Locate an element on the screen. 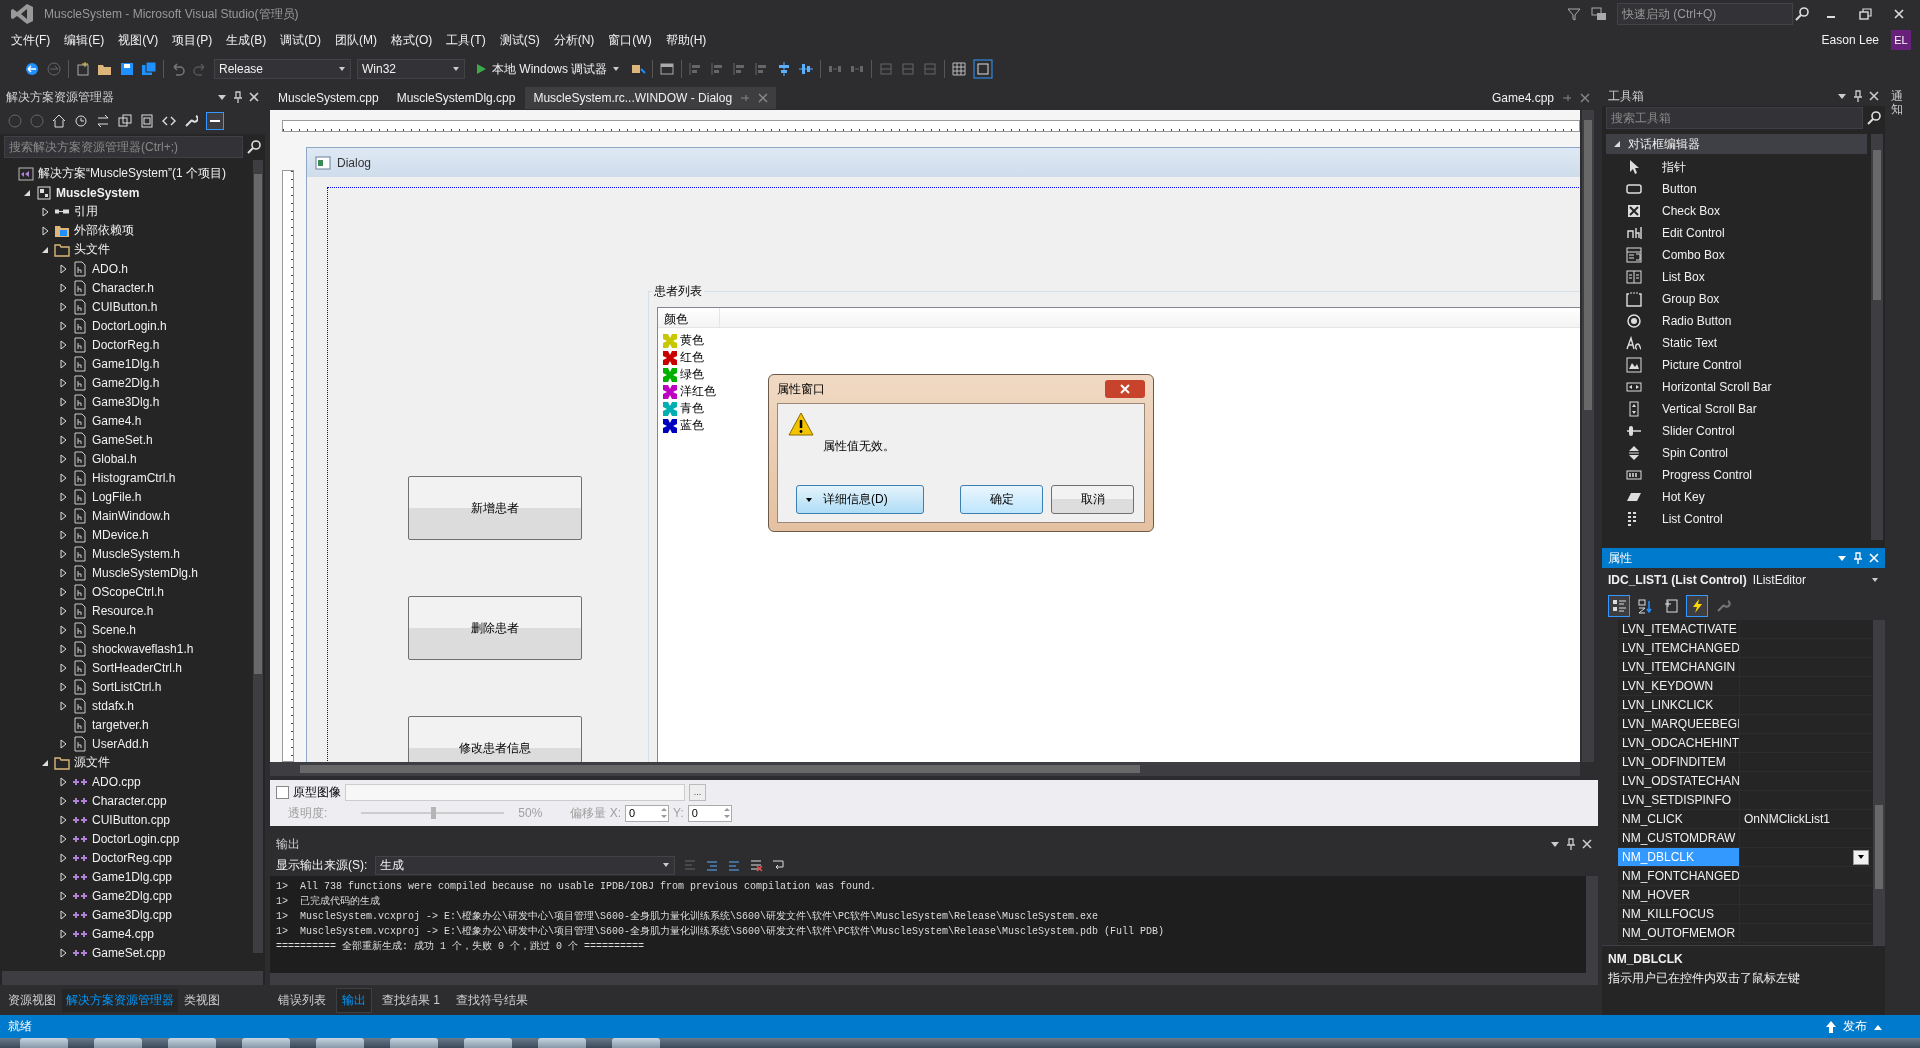 Image resolution: width=1920 pixels, height=1048 pixels. menu-item: 文件(F) is located at coordinates (31, 40).